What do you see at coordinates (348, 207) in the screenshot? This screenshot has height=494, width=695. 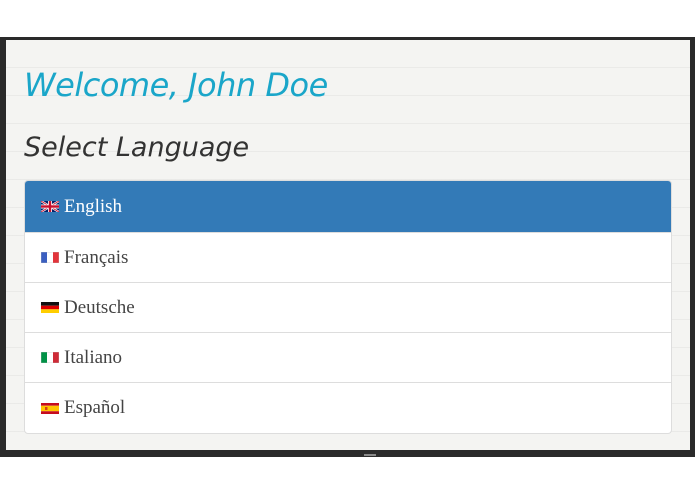 I see `language-item-english: English` at bounding box center [348, 207].